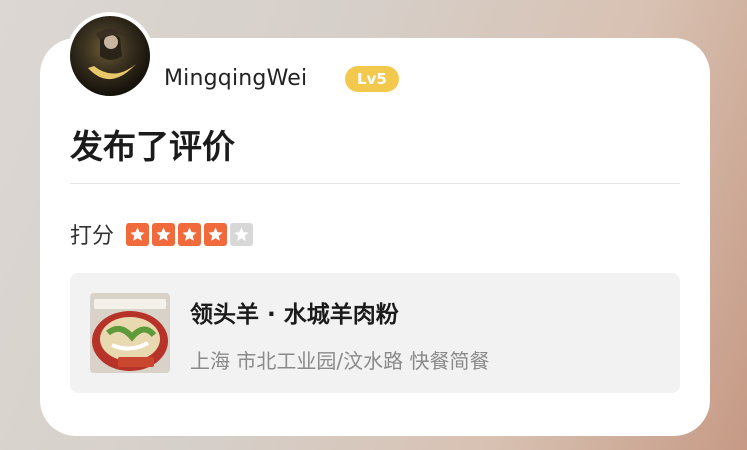 The image size is (747, 450). I want to click on rating-label: 打分, so click(92, 236).